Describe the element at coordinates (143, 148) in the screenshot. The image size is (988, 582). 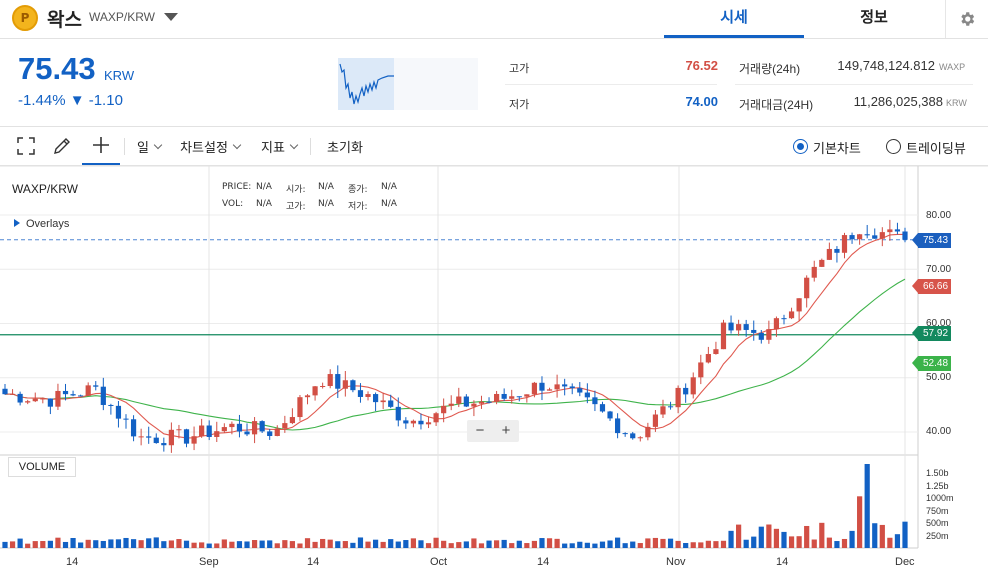
I see `interval-label: 일` at that location.